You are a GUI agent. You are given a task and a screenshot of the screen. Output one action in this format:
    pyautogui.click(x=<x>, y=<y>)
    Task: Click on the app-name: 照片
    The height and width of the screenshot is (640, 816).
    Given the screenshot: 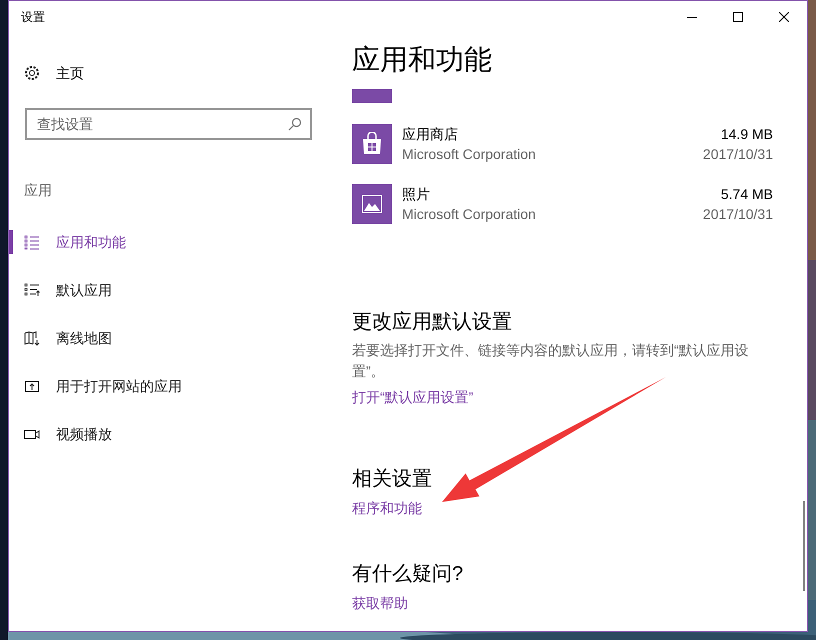 What is the action you would take?
    pyautogui.click(x=416, y=194)
    